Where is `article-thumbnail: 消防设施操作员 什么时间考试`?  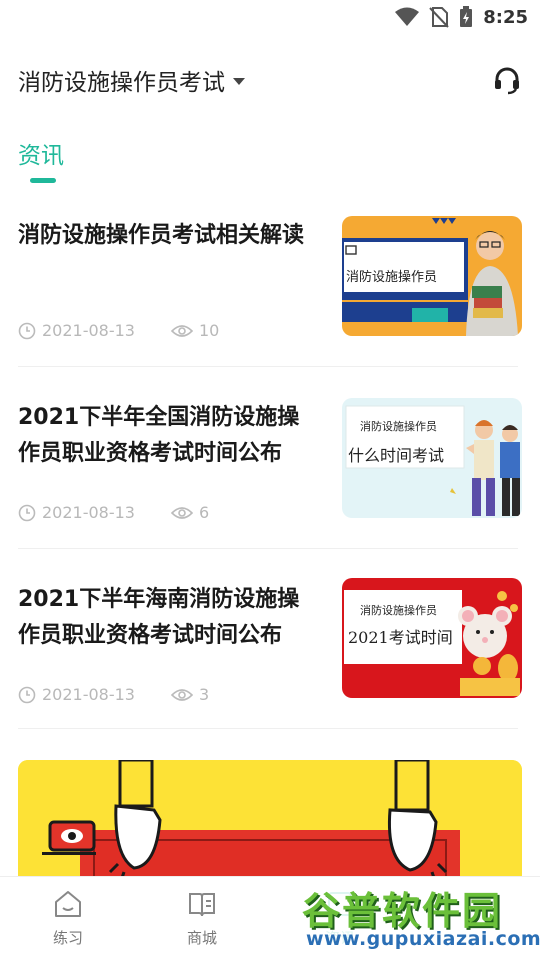 article-thumbnail: 消防设施操作员 什么时间考试 is located at coordinates (432, 458).